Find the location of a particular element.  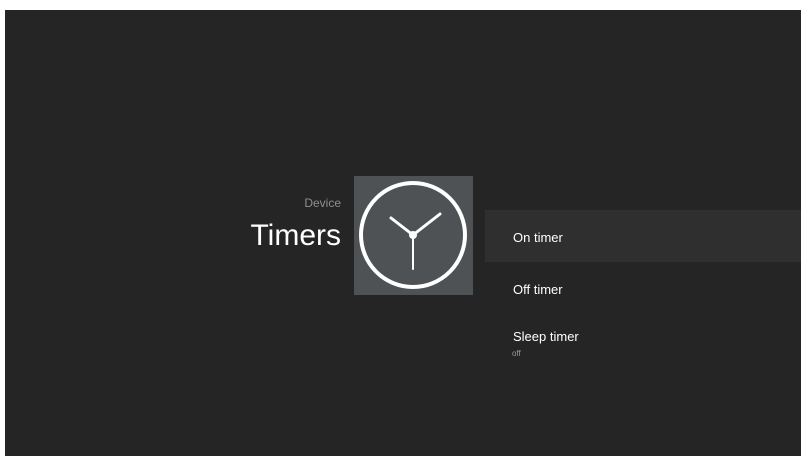

menu-item-label: Off timer is located at coordinates (538, 289).